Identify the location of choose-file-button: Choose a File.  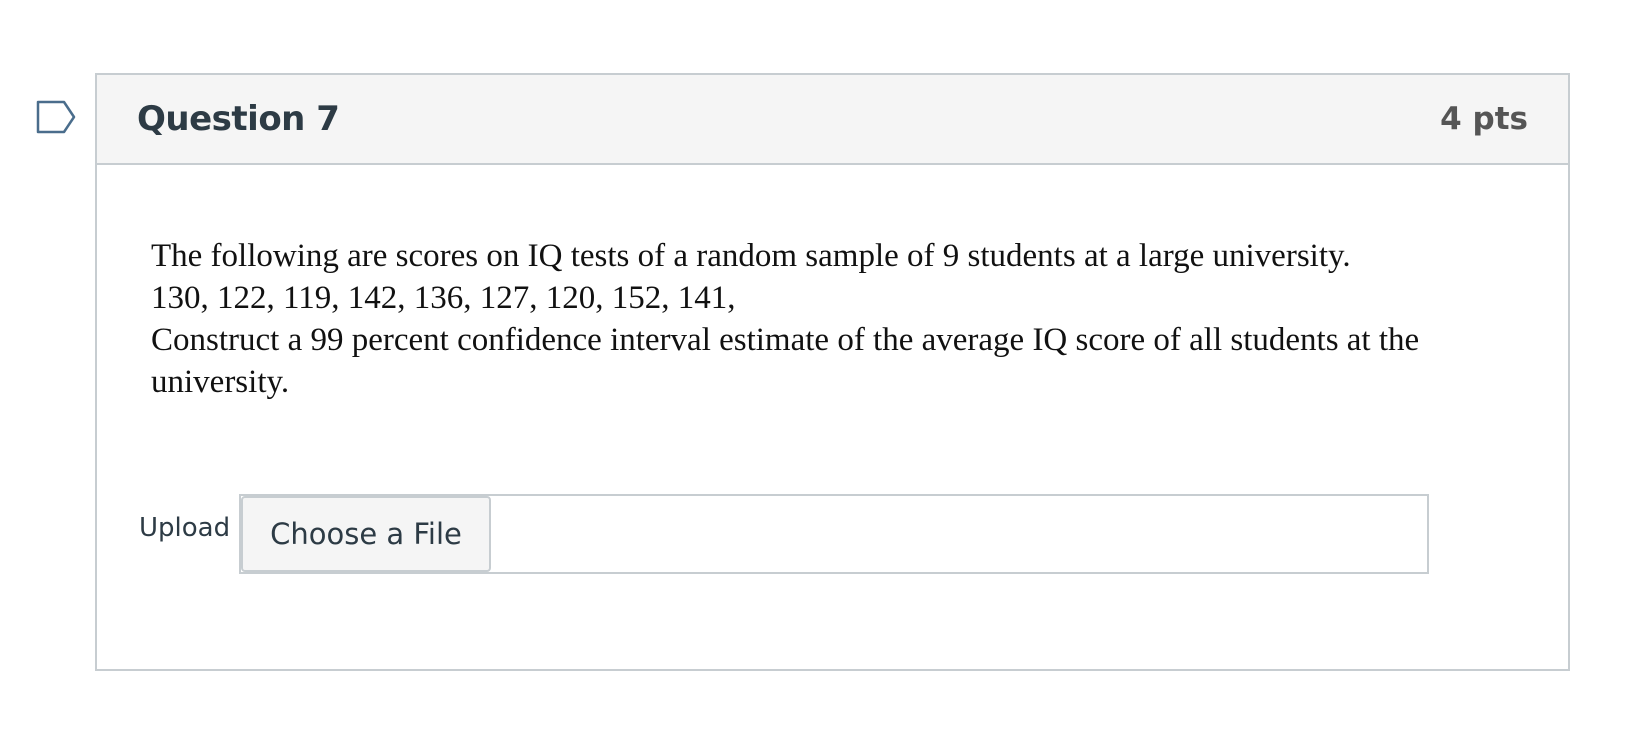
(366, 534).